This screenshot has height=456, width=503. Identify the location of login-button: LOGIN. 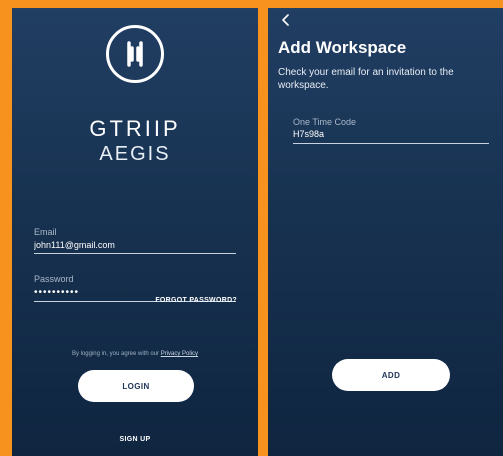
(136, 386).